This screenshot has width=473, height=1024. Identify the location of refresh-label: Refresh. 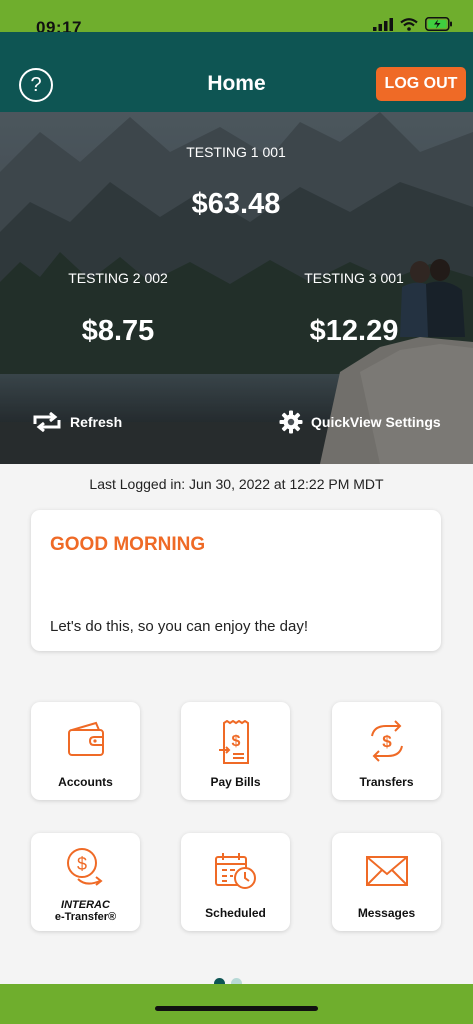
(96, 422).